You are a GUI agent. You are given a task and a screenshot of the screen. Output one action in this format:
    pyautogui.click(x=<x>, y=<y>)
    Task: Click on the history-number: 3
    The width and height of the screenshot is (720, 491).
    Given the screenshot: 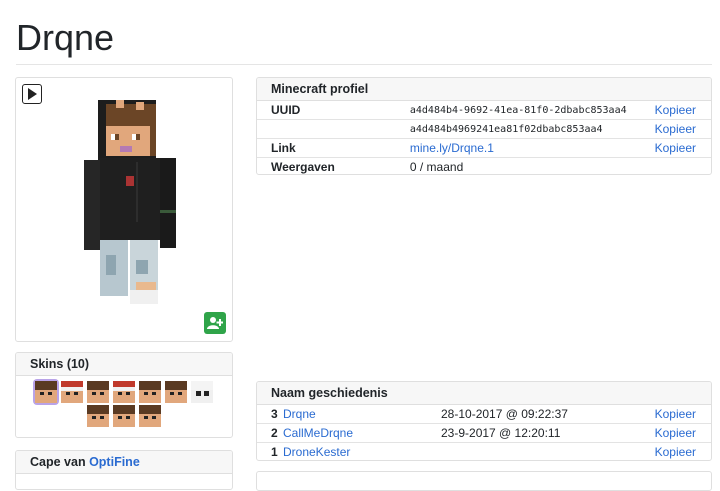 What is the action you would take?
    pyautogui.click(x=274, y=414)
    